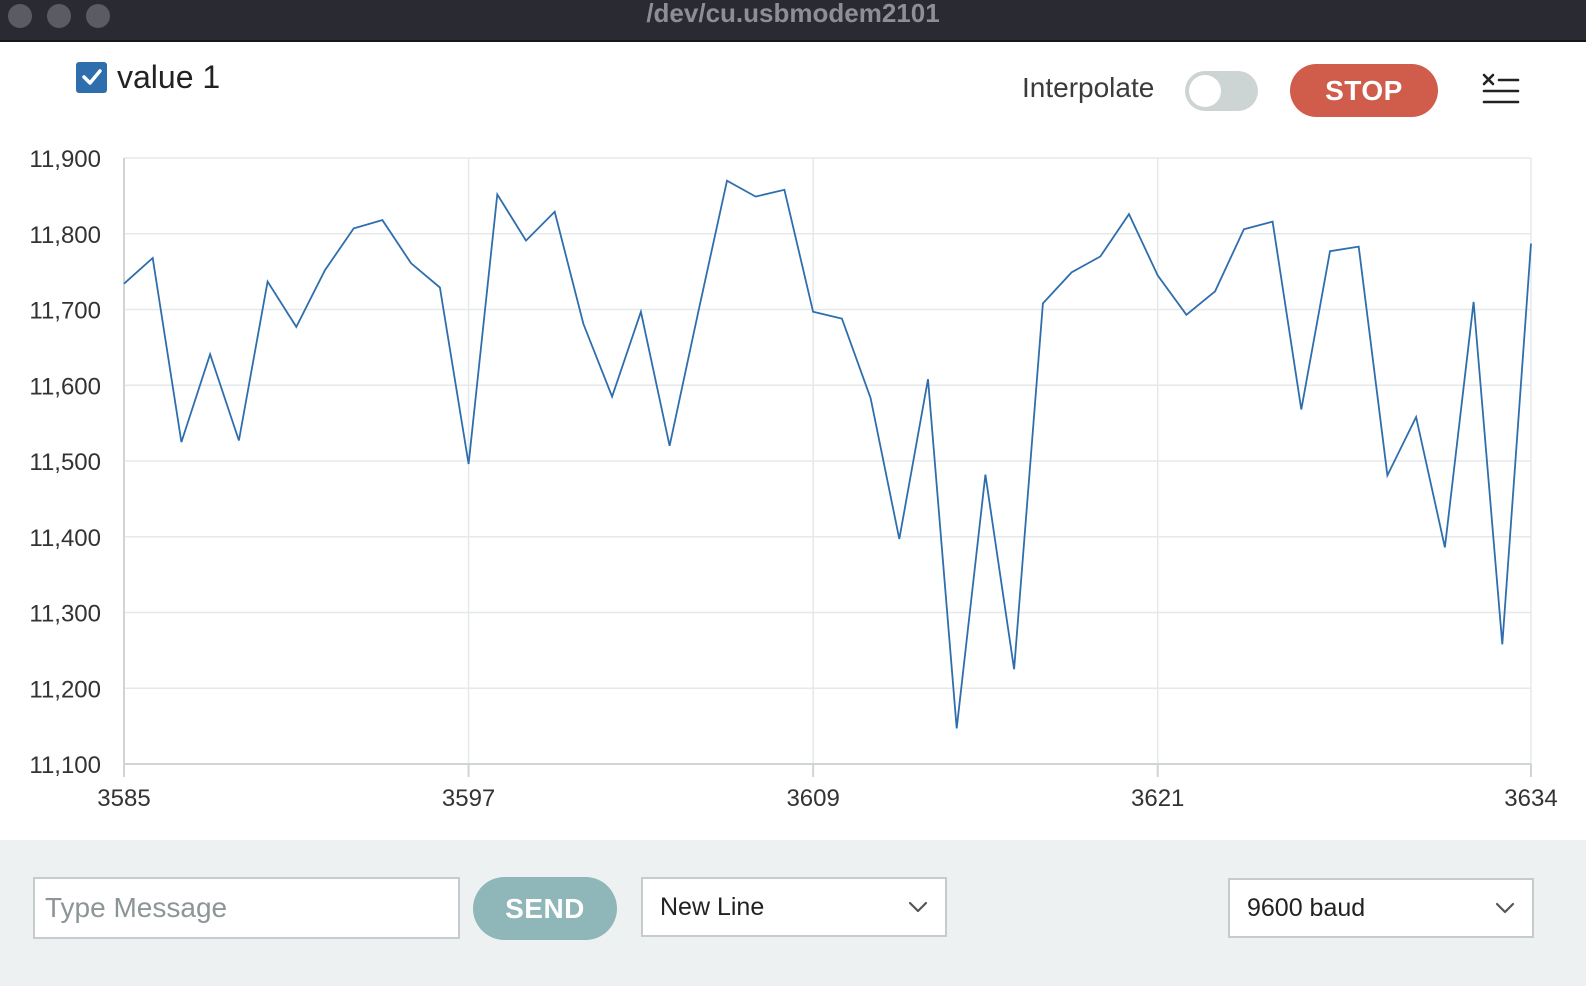  Describe the element at coordinates (712, 907) in the screenshot. I see `line-ending-value: New Line` at that location.